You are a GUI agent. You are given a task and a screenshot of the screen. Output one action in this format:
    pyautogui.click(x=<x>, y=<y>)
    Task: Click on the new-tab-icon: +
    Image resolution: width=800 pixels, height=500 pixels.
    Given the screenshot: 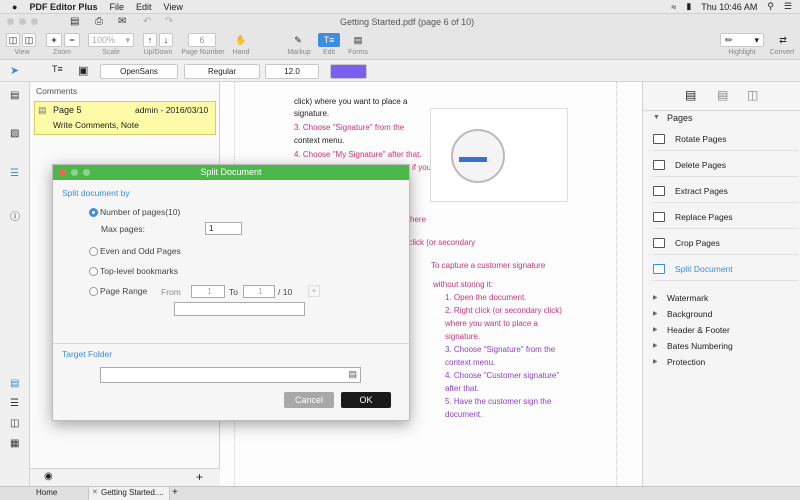 What is the action you would take?
    pyautogui.click(x=175, y=492)
    